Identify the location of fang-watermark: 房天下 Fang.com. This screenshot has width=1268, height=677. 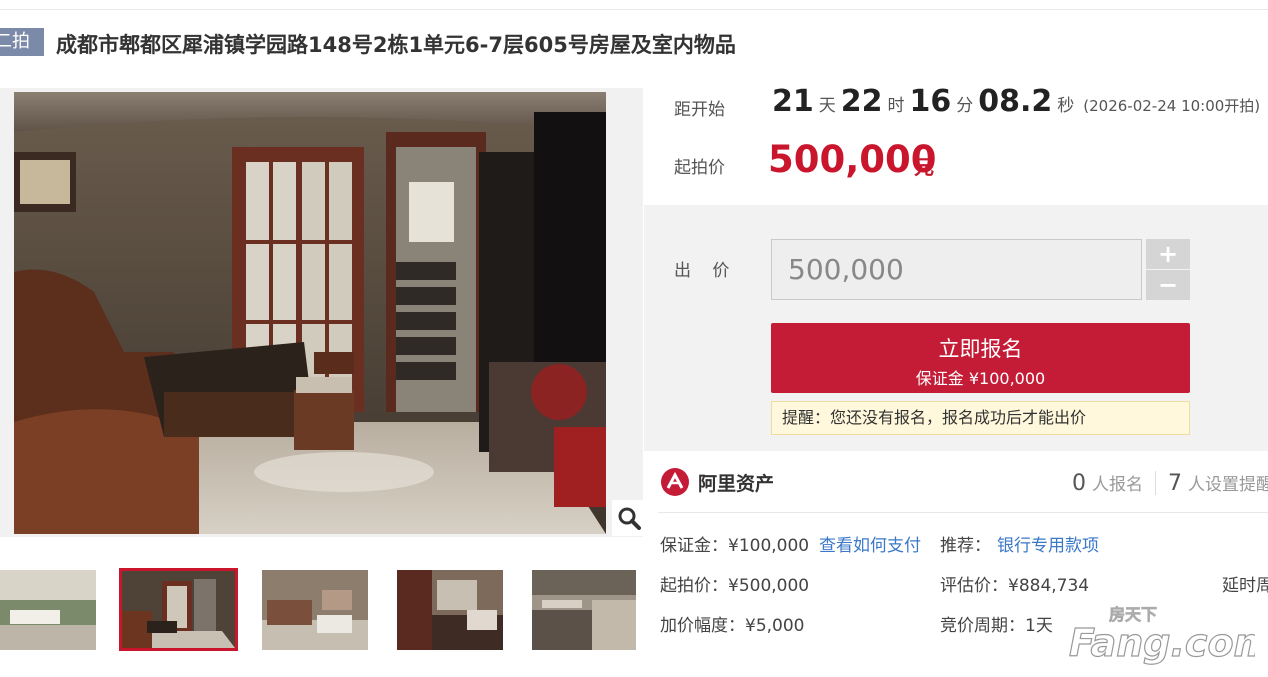
(1166, 633).